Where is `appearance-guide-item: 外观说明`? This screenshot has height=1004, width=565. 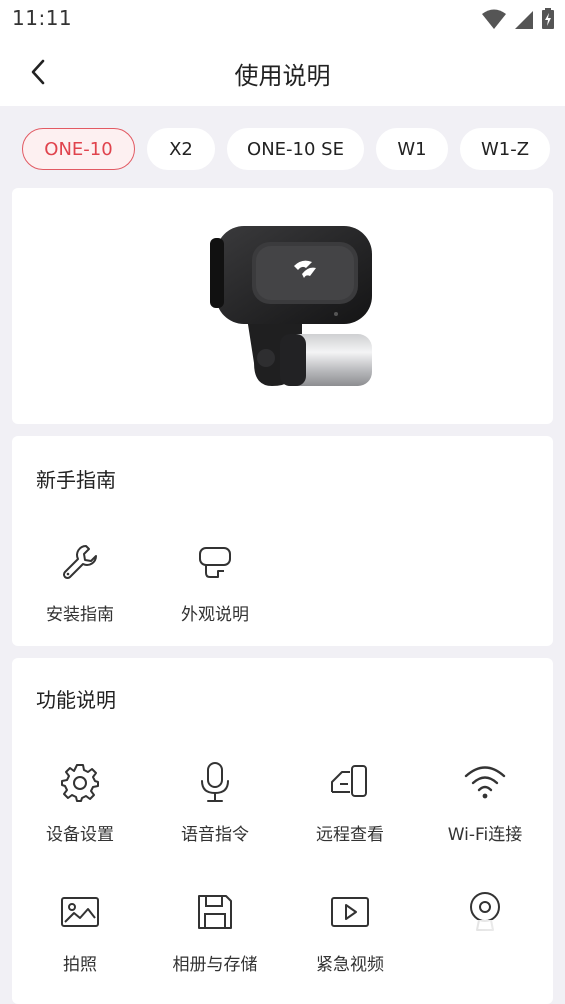 appearance-guide-item: 外观说明 is located at coordinates (215, 582).